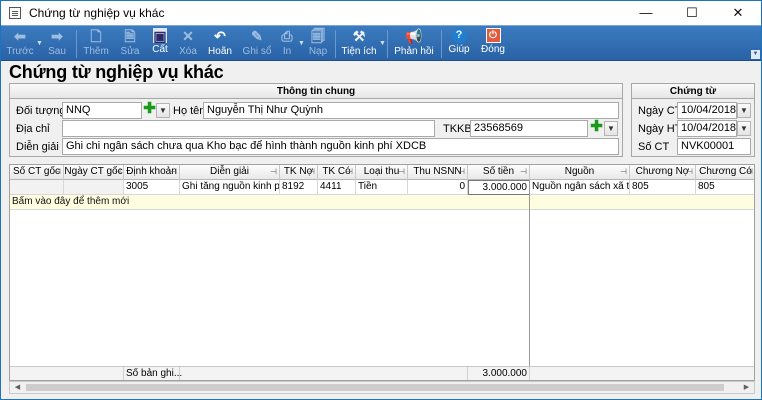 The width and height of the screenshot is (762, 400). I want to click on col-header-debit: TK Nợ ⊣, so click(299, 172).